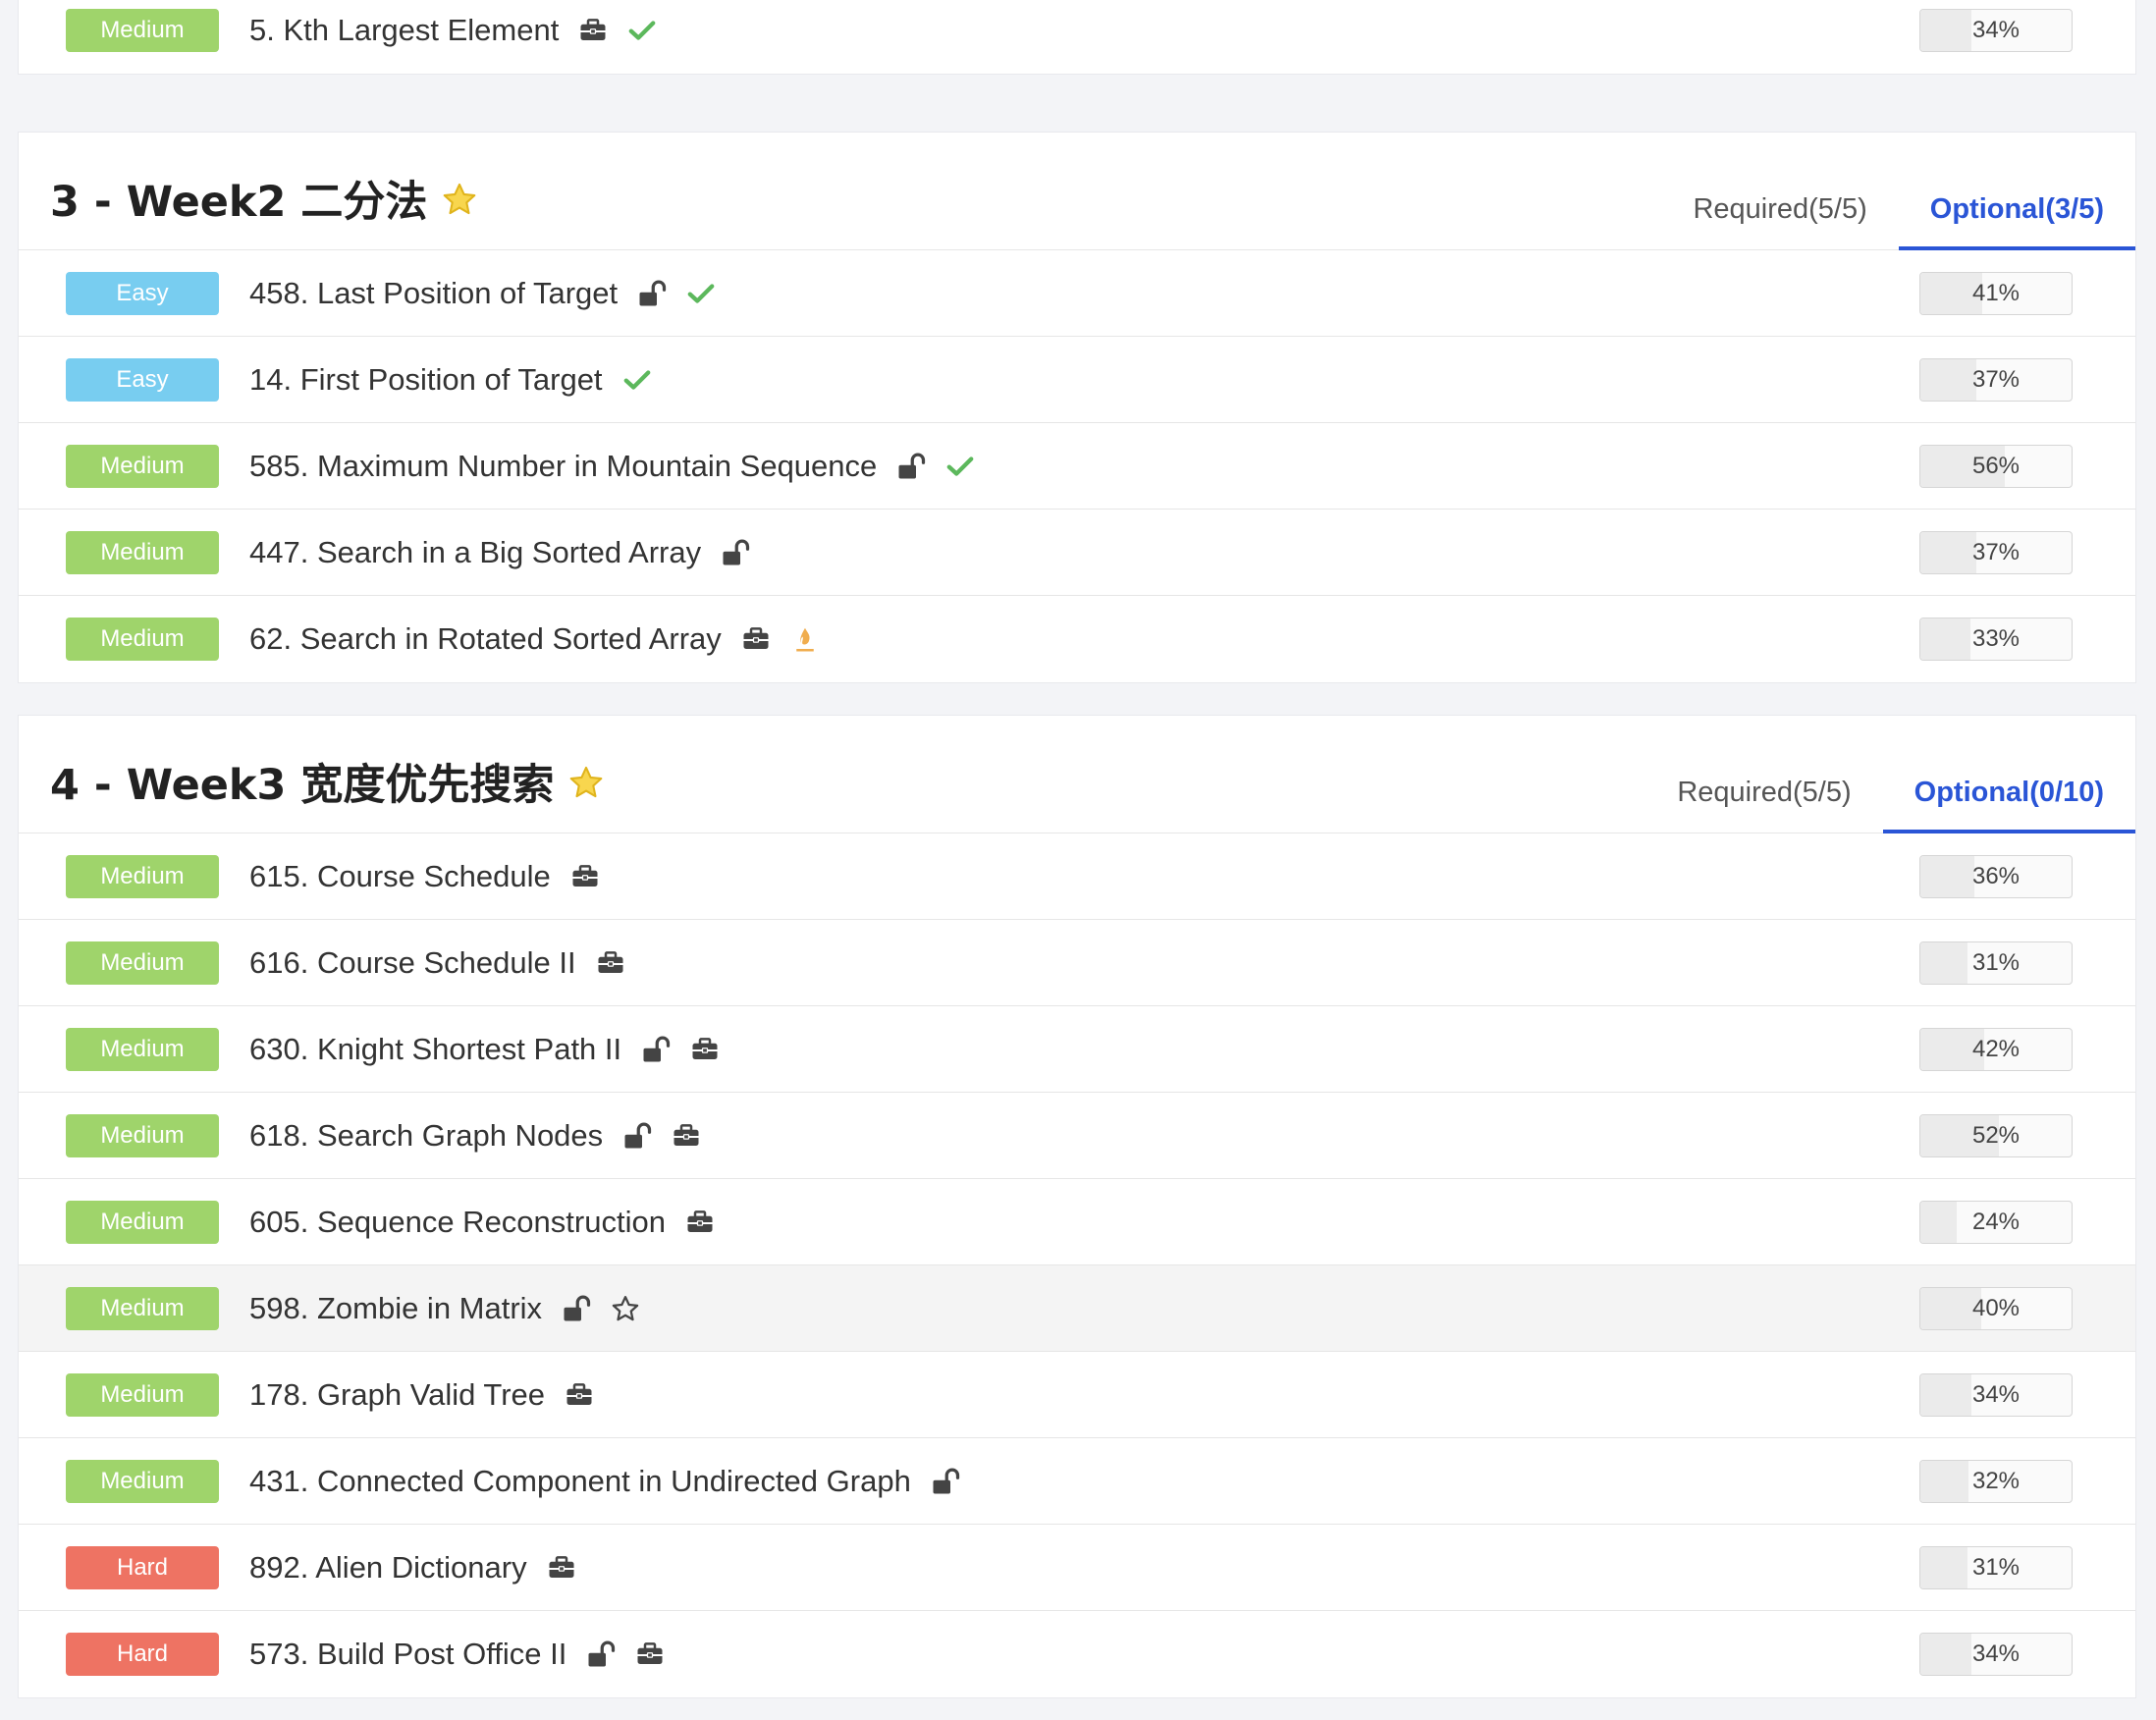 The image size is (2156, 1720). I want to click on problem-row: Medium 605. Sequence Reconstruction 24%, so click(1077, 1222).